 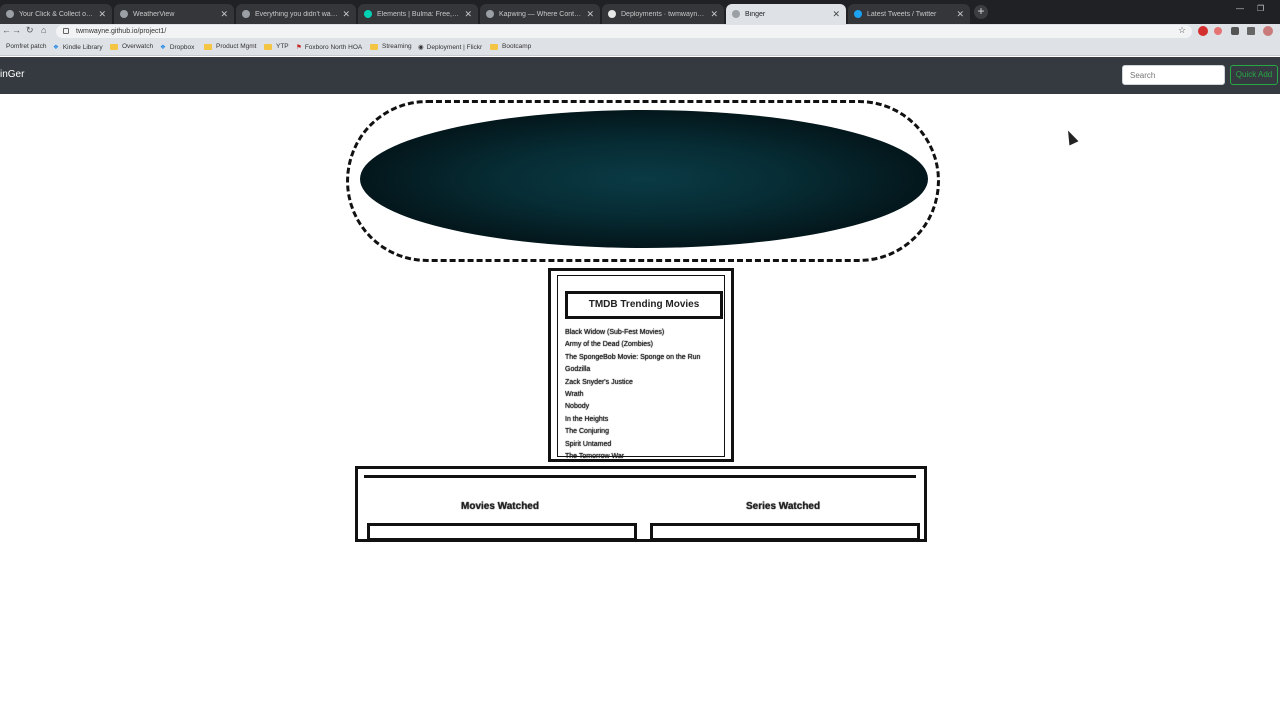 I want to click on trending-movie-item: Black Widow (Sub-Fest Movies), so click(x=645, y=333).